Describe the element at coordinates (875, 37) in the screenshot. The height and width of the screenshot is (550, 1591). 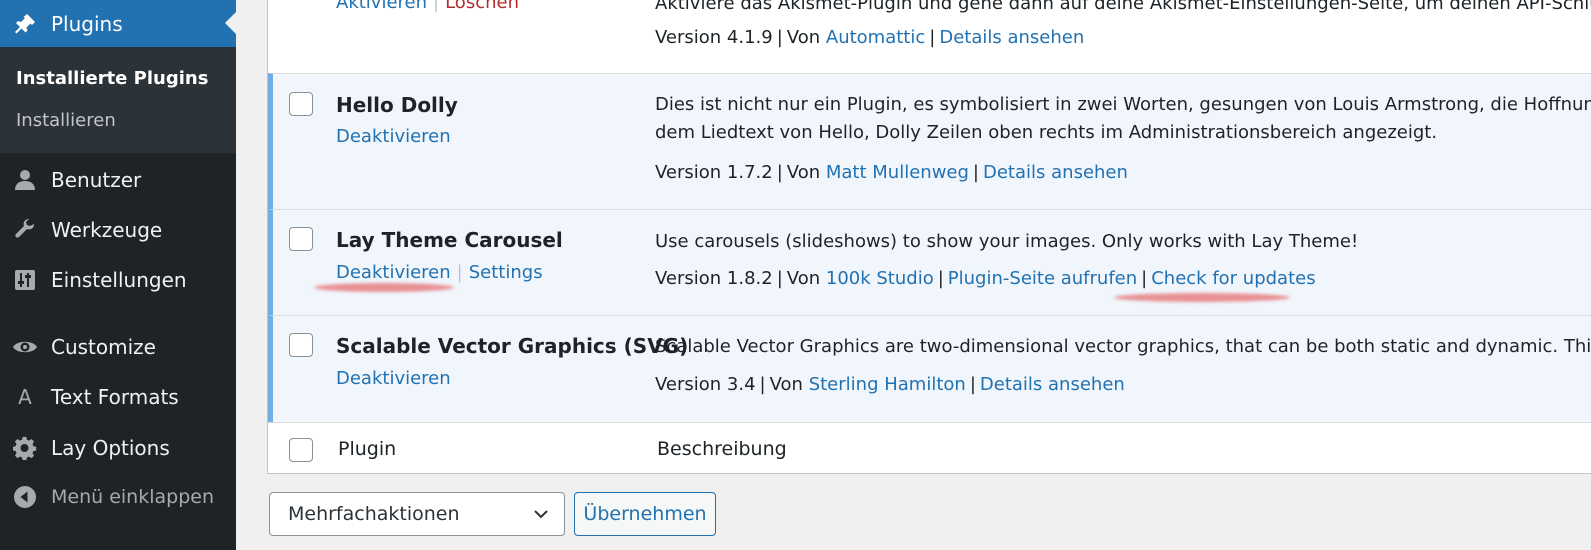
I see `author-link: Automattic` at that location.